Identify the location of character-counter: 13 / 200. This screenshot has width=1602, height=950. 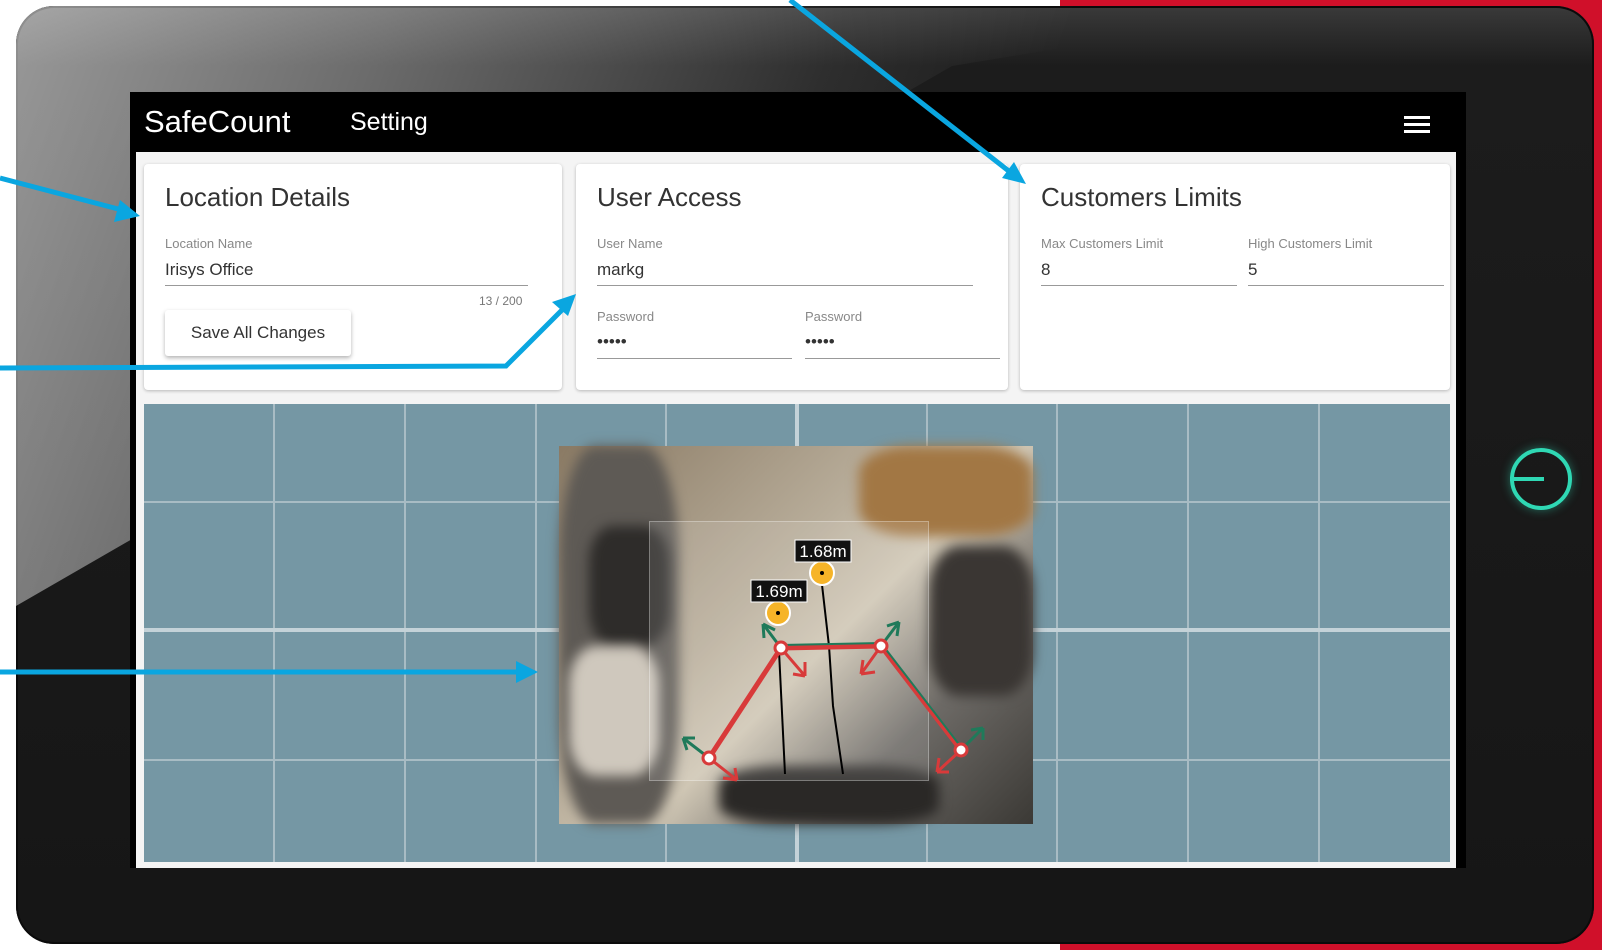
(501, 301).